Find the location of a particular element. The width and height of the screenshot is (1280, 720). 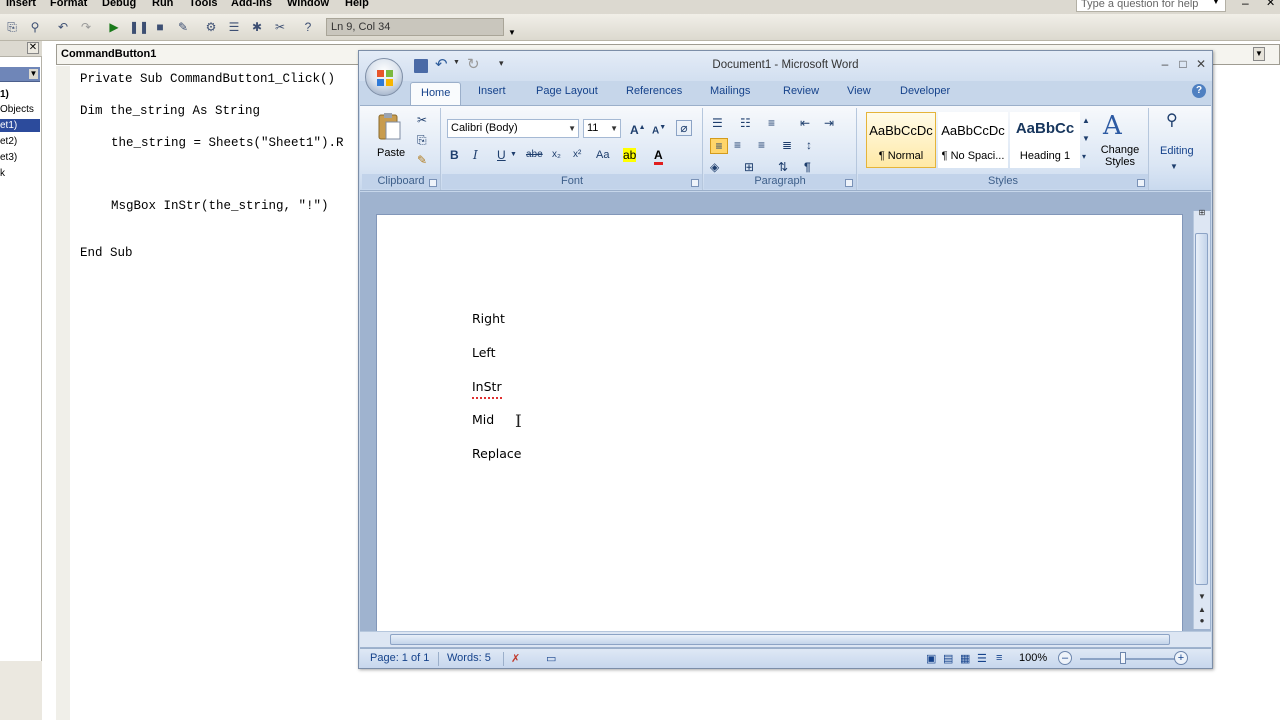

save-icon is located at coordinates (421, 66).